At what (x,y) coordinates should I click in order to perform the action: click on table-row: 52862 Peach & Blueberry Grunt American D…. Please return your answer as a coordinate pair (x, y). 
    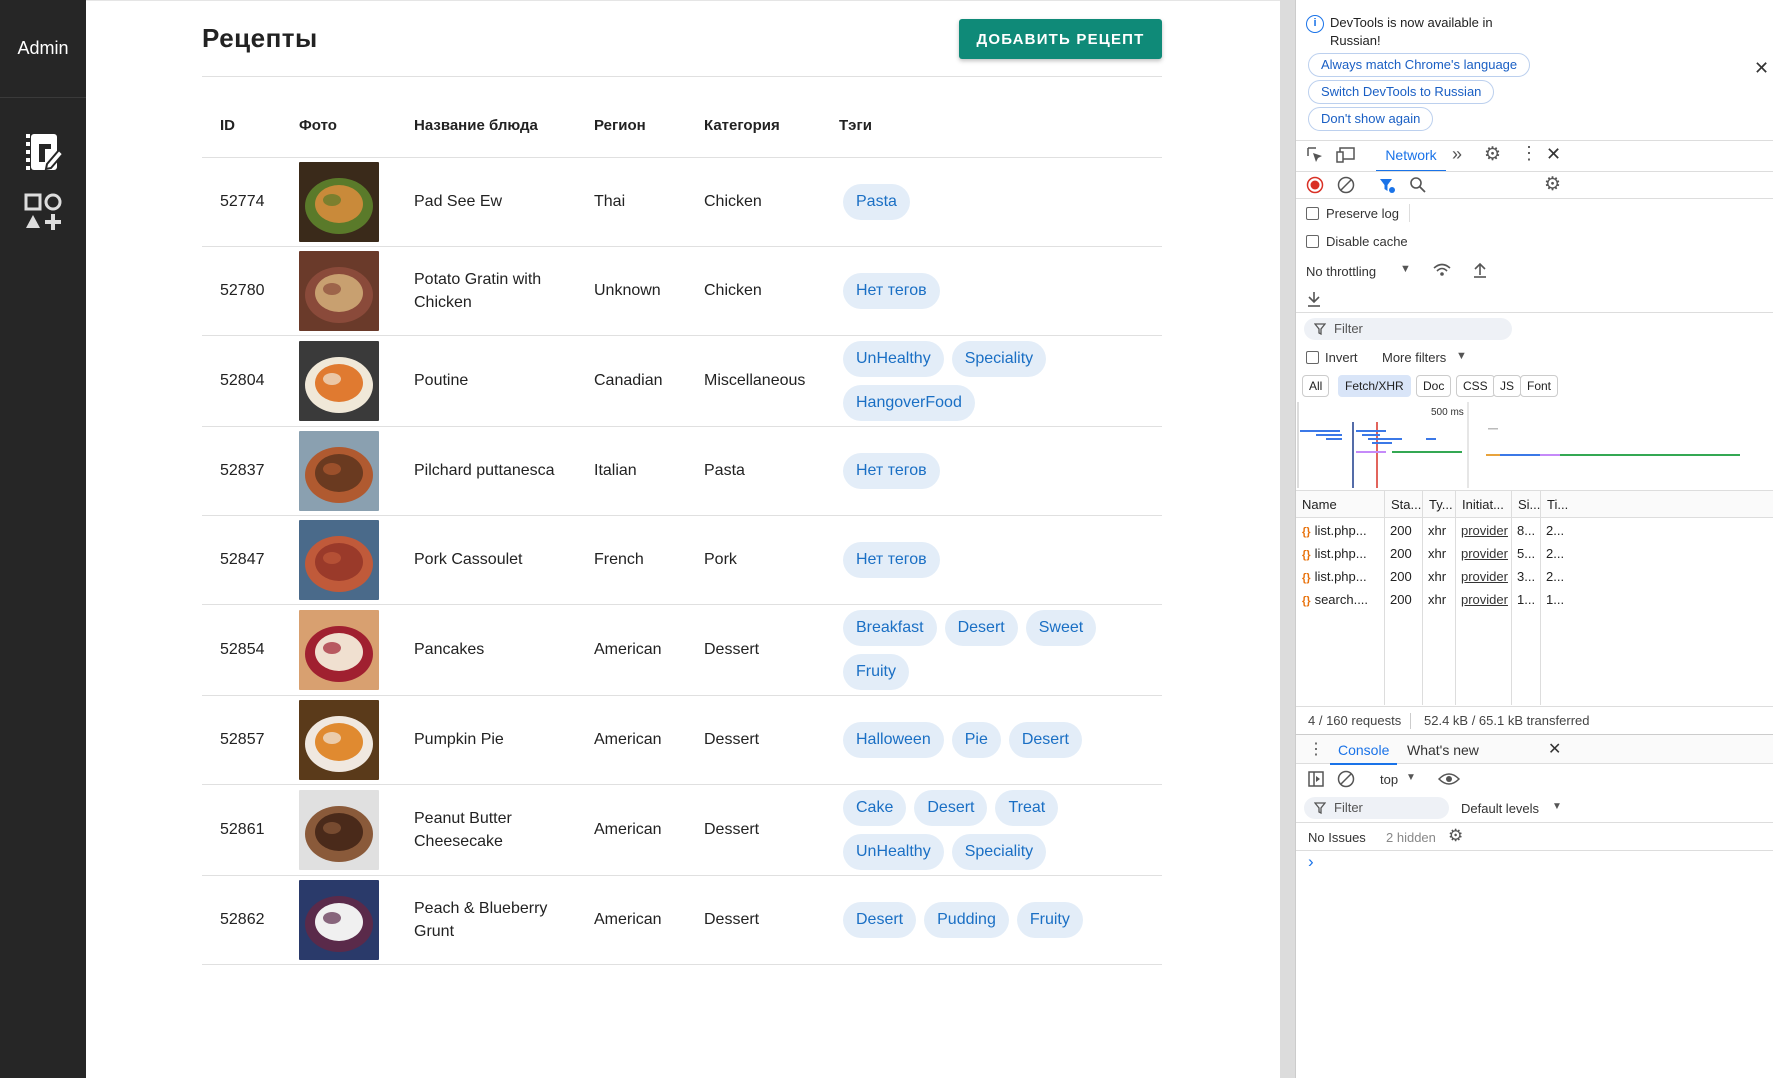
    Looking at the image, I should click on (682, 920).